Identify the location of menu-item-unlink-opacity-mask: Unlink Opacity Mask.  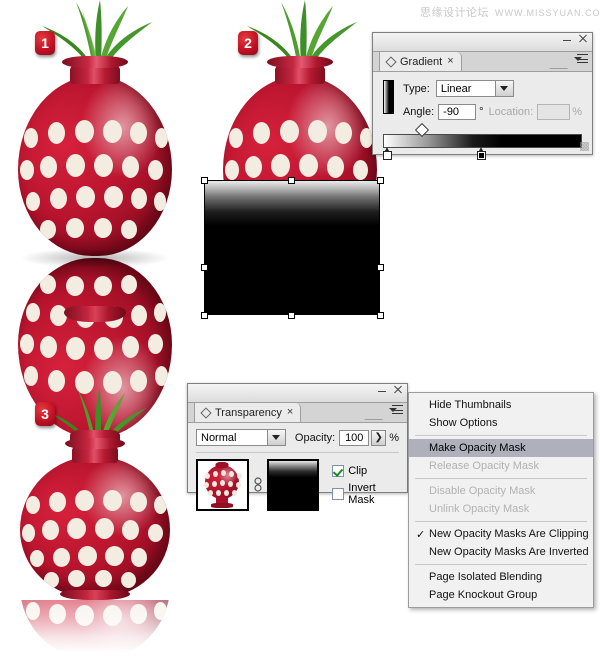
(501, 509).